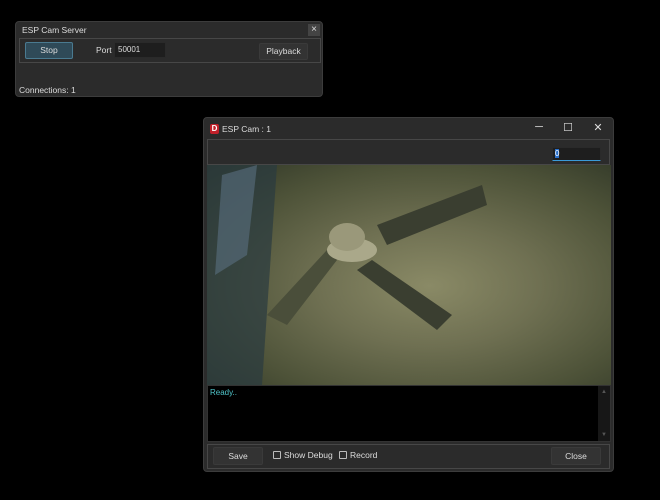 The width and height of the screenshot is (660, 500). I want to click on bottom-panel, so click(408, 456).